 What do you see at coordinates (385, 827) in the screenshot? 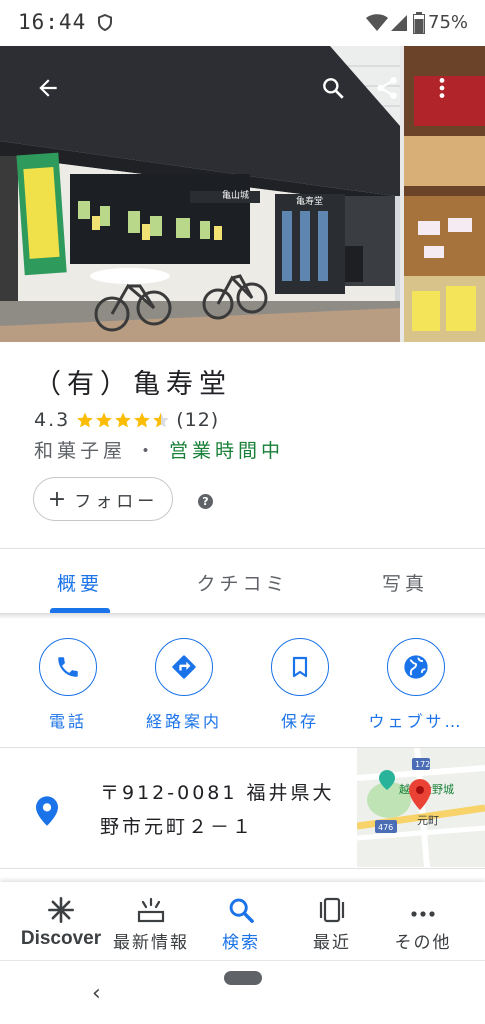
I see `road-number-476: 476` at bounding box center [385, 827].